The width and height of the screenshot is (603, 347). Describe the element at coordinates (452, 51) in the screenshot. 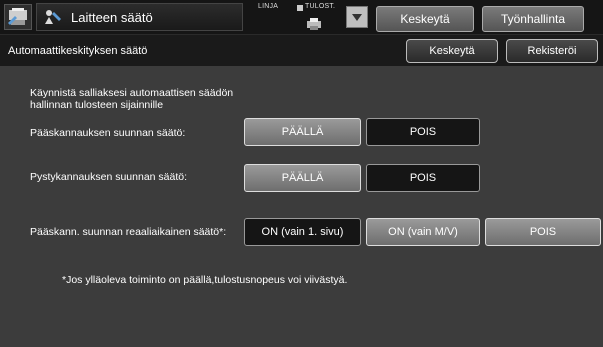

I see `cancel-button: Keskeytä` at that location.